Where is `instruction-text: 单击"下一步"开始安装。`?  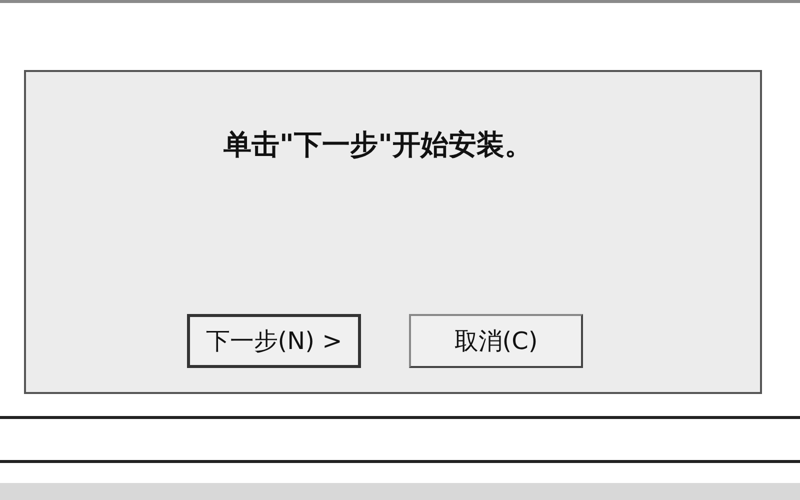 instruction-text: 单击"下一步"开始安装。 is located at coordinates (378, 145).